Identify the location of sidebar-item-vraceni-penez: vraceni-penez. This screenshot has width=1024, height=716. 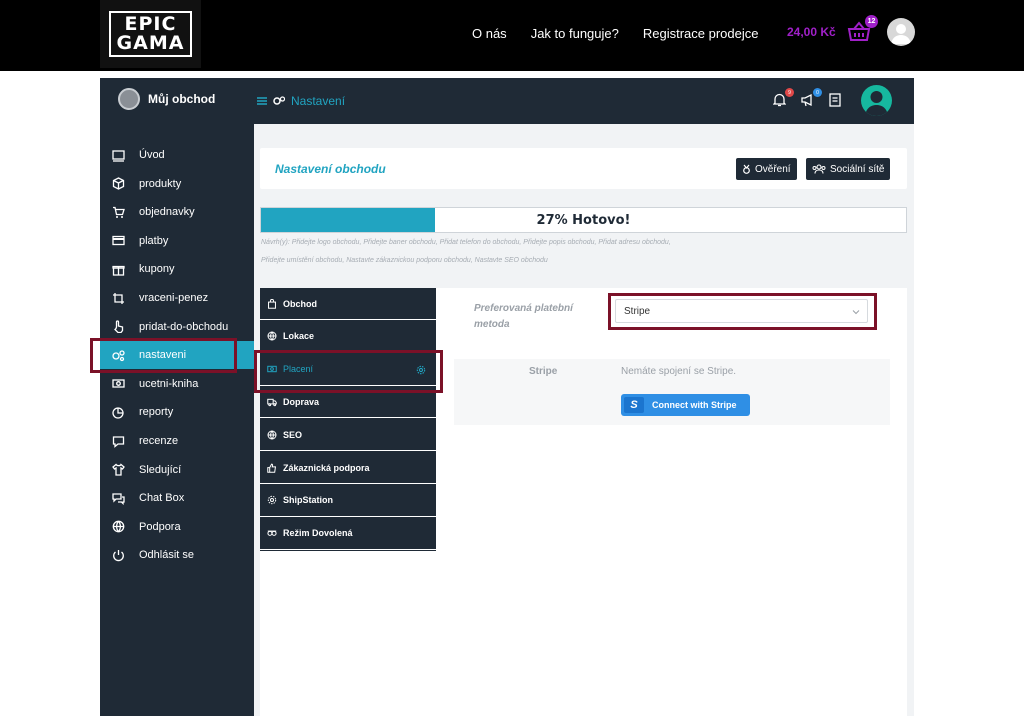
(177, 298).